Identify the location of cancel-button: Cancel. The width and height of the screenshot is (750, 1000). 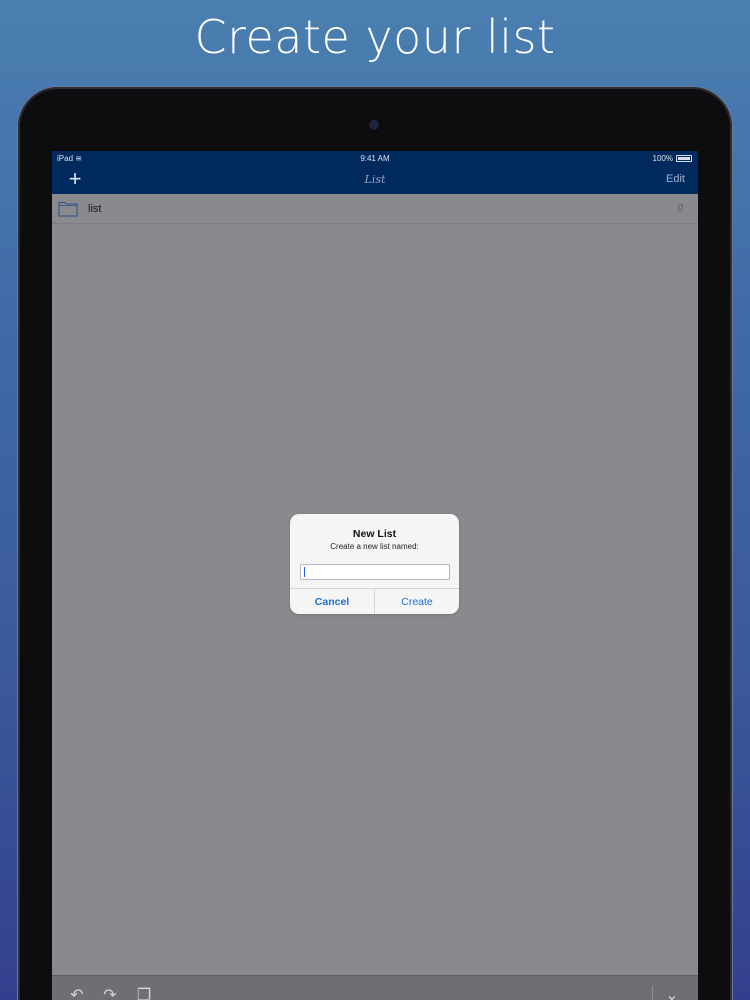
(332, 601).